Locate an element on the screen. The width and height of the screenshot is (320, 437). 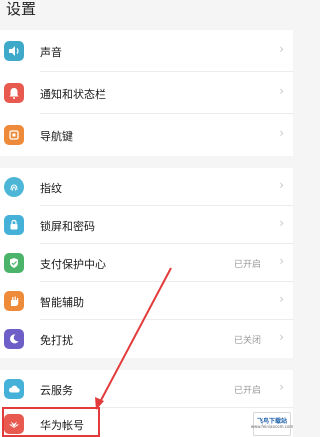
watermark-url: www.feiniaocom.com is located at coordinates (272, 426).